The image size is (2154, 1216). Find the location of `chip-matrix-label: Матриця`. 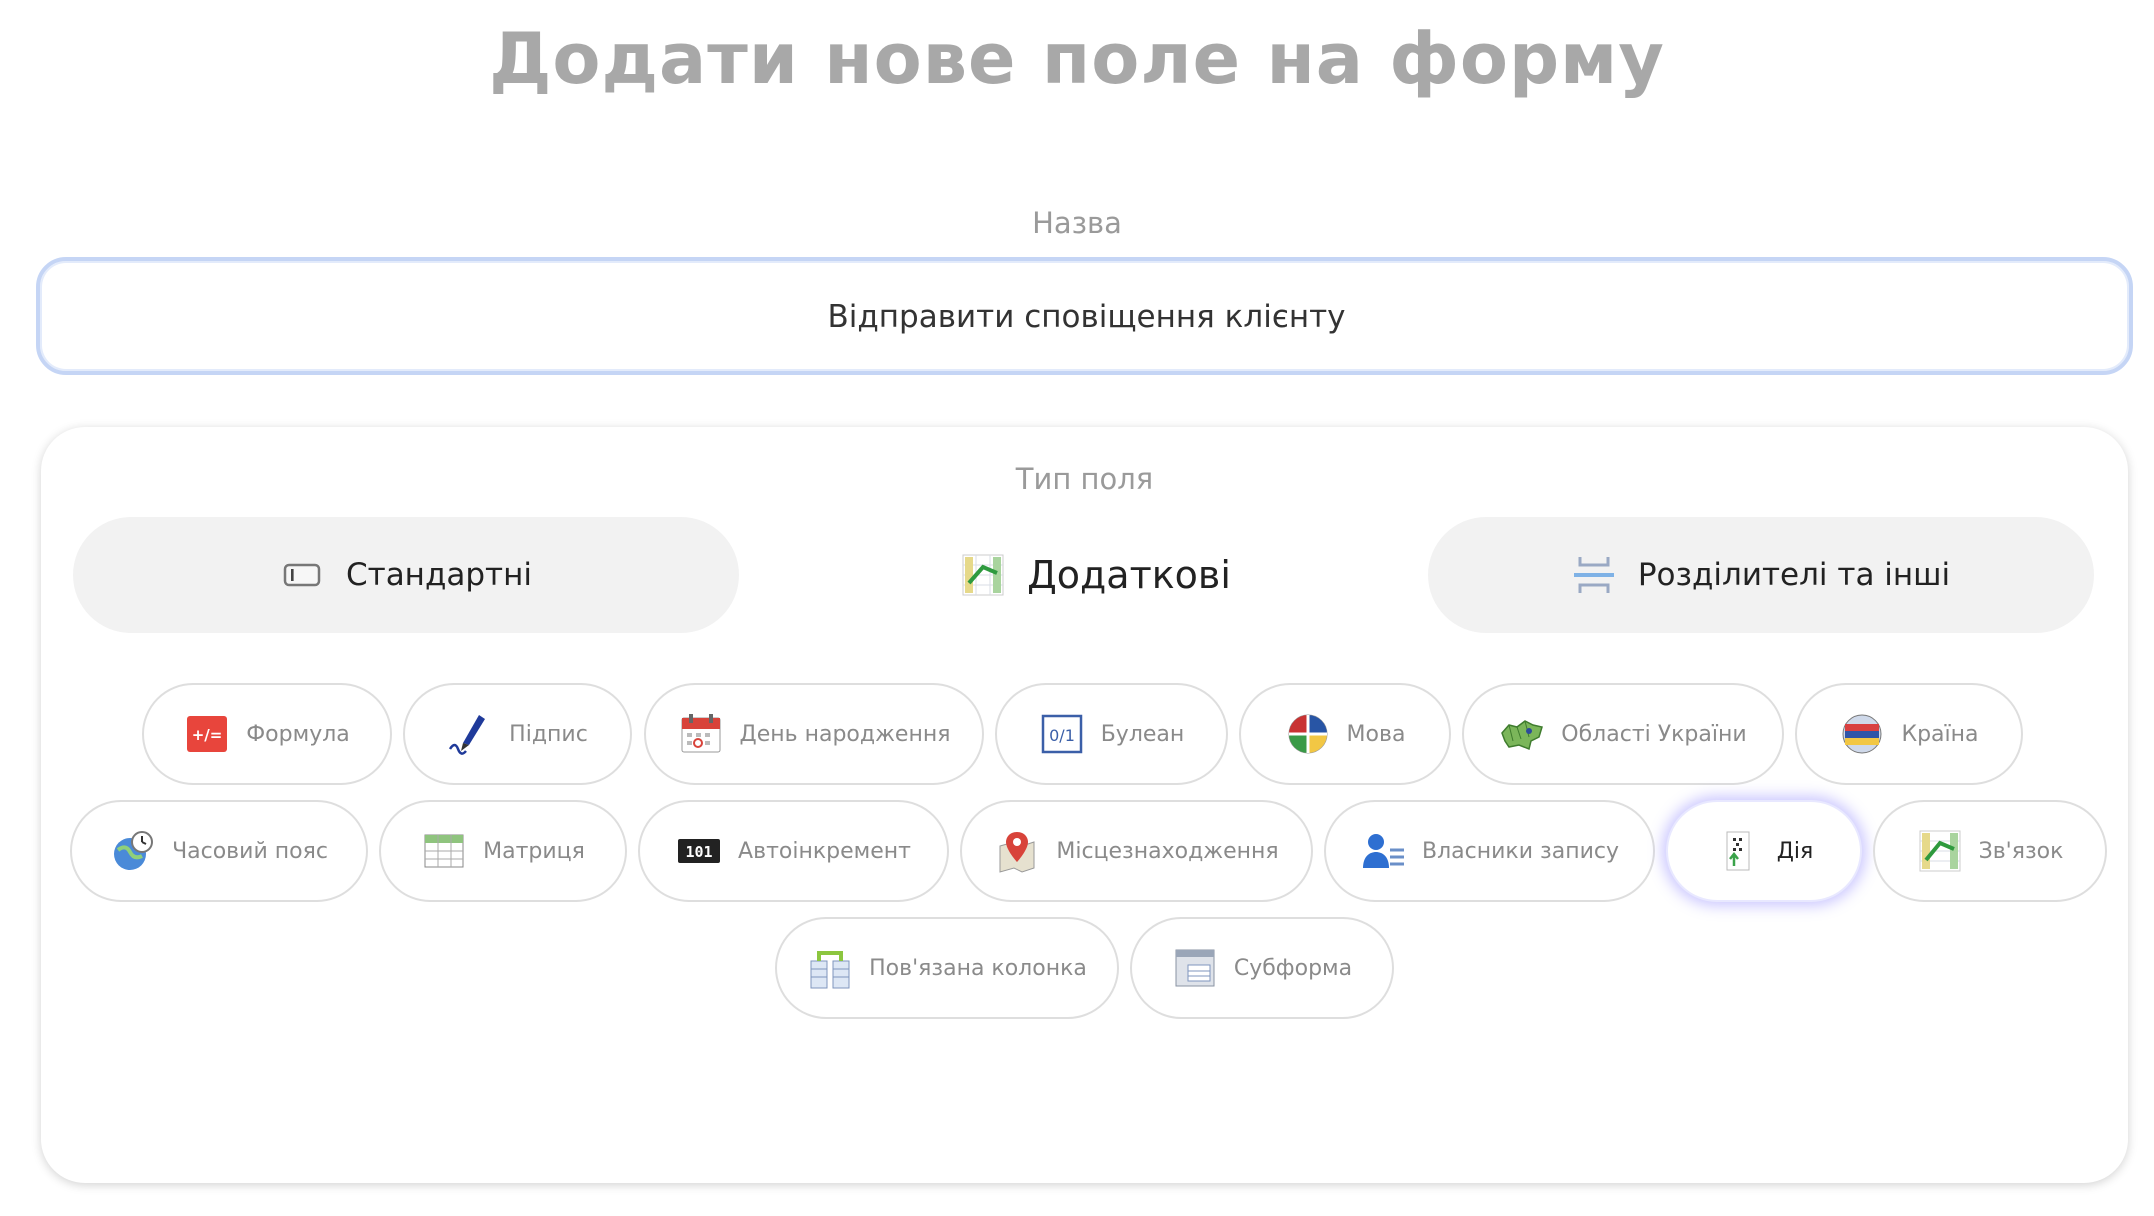

chip-matrix-label: Матриця is located at coordinates (534, 851).